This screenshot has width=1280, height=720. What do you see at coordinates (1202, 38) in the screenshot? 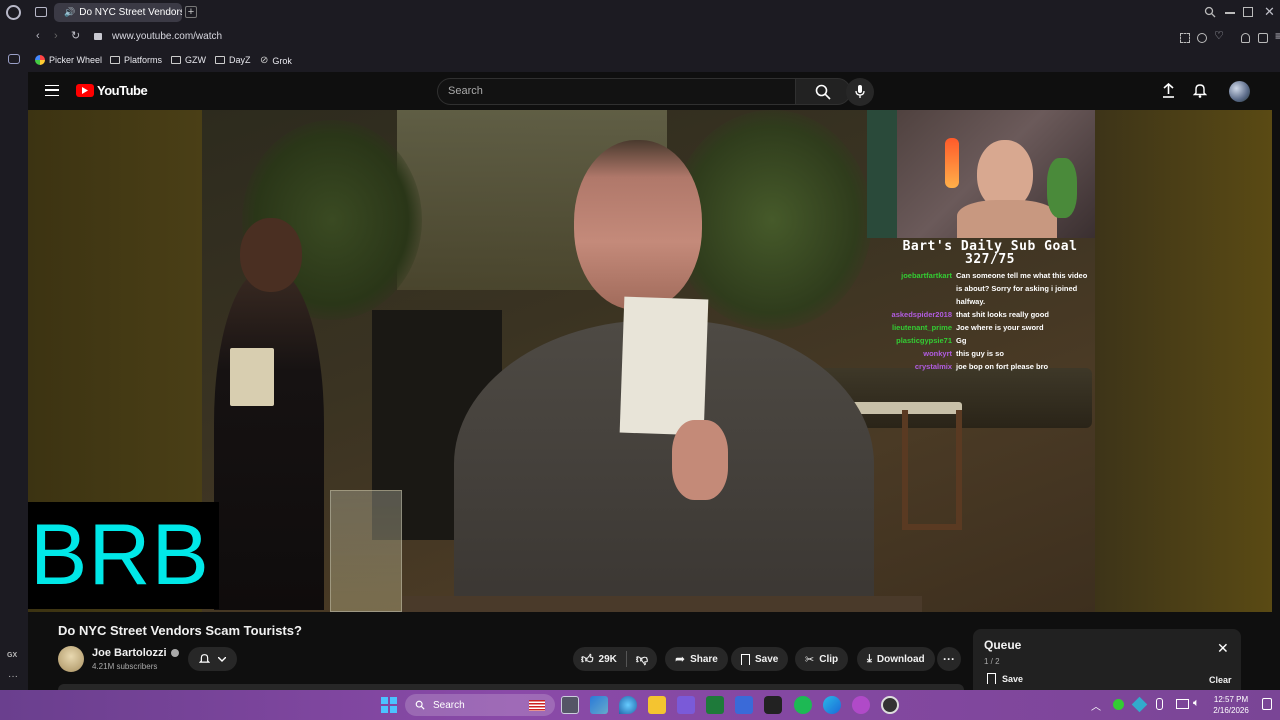
I see `adblock-icon` at bounding box center [1202, 38].